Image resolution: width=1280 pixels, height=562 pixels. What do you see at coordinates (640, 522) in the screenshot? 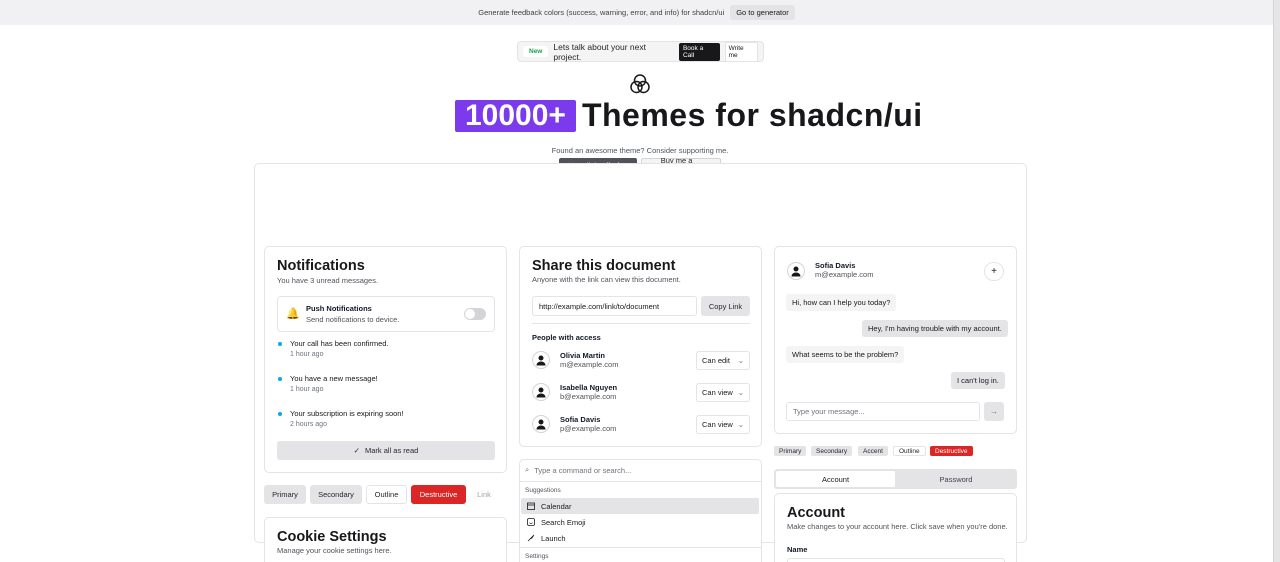
I see `command-item-search-emoji: Search Emoji` at bounding box center [640, 522].